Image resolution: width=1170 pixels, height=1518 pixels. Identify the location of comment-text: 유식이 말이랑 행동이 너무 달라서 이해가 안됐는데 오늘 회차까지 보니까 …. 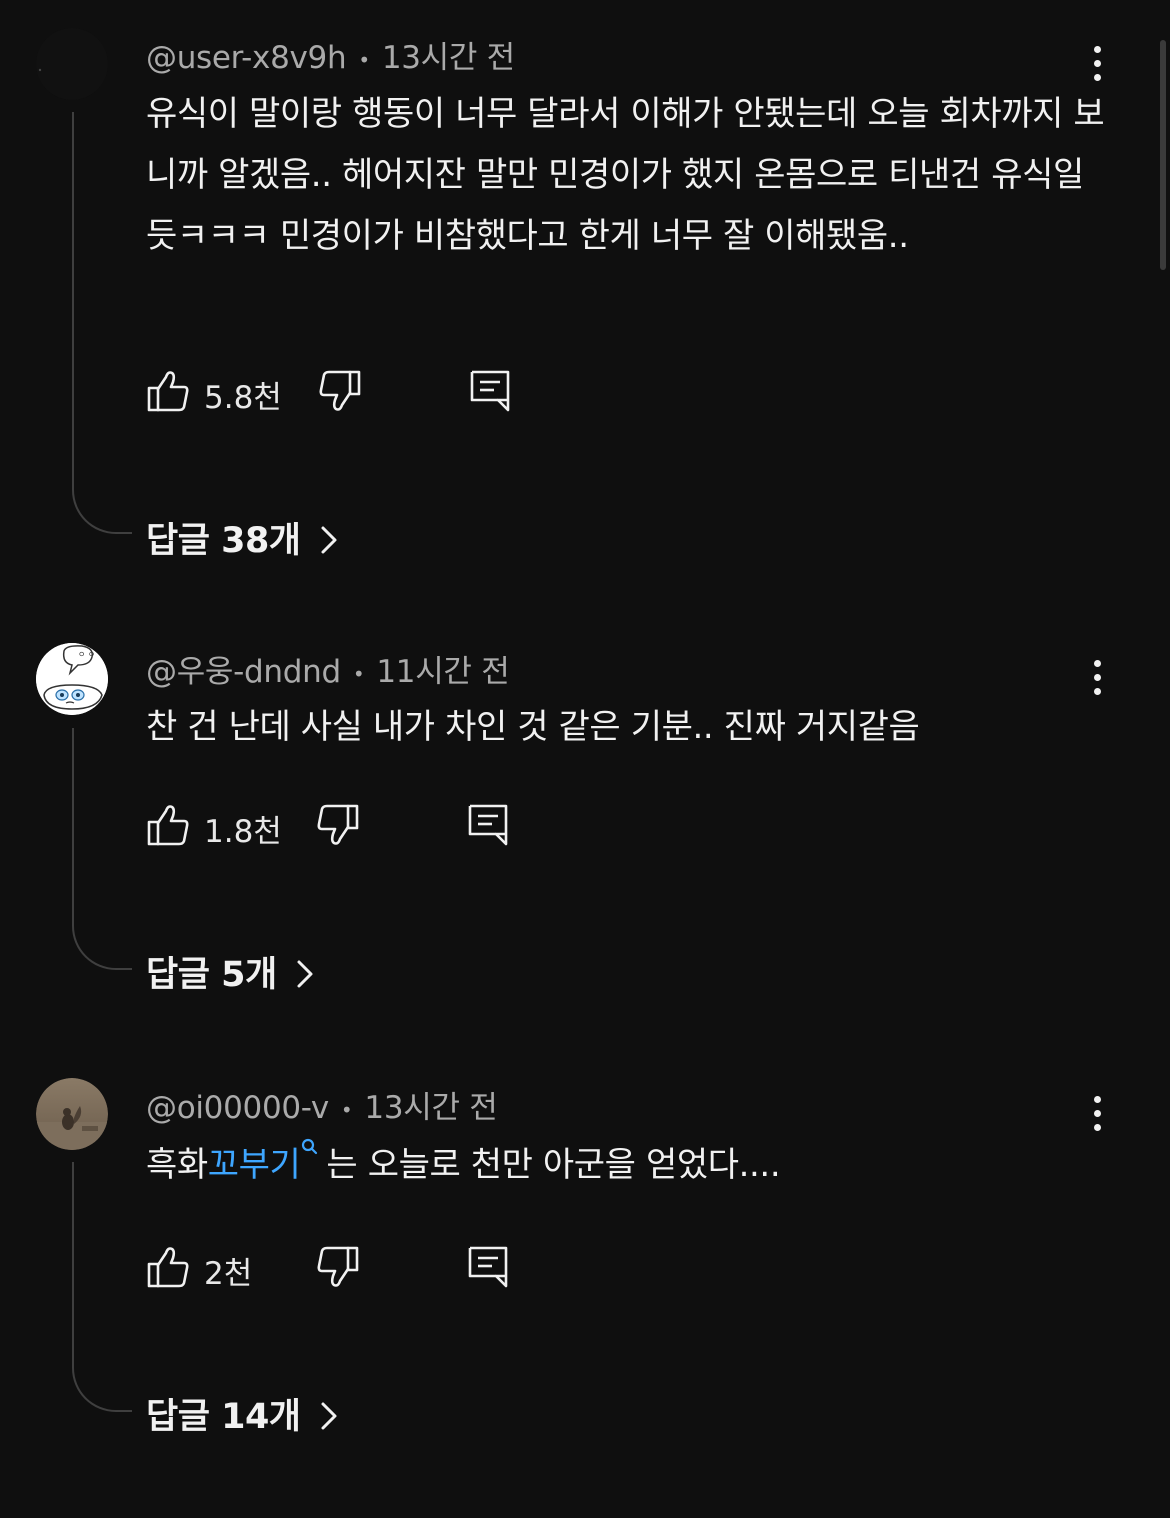
(625, 175).